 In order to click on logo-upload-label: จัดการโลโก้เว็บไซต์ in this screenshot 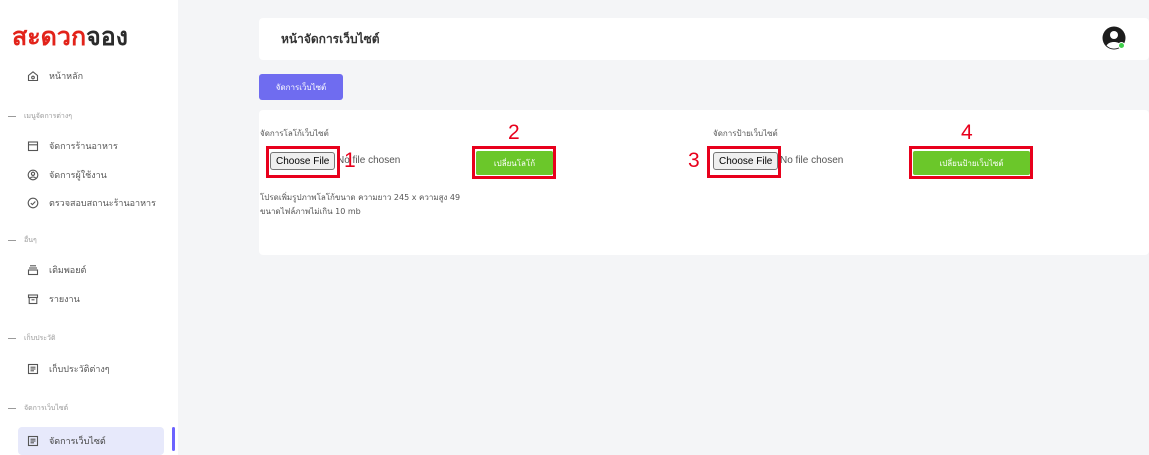, I will do `click(294, 133)`.